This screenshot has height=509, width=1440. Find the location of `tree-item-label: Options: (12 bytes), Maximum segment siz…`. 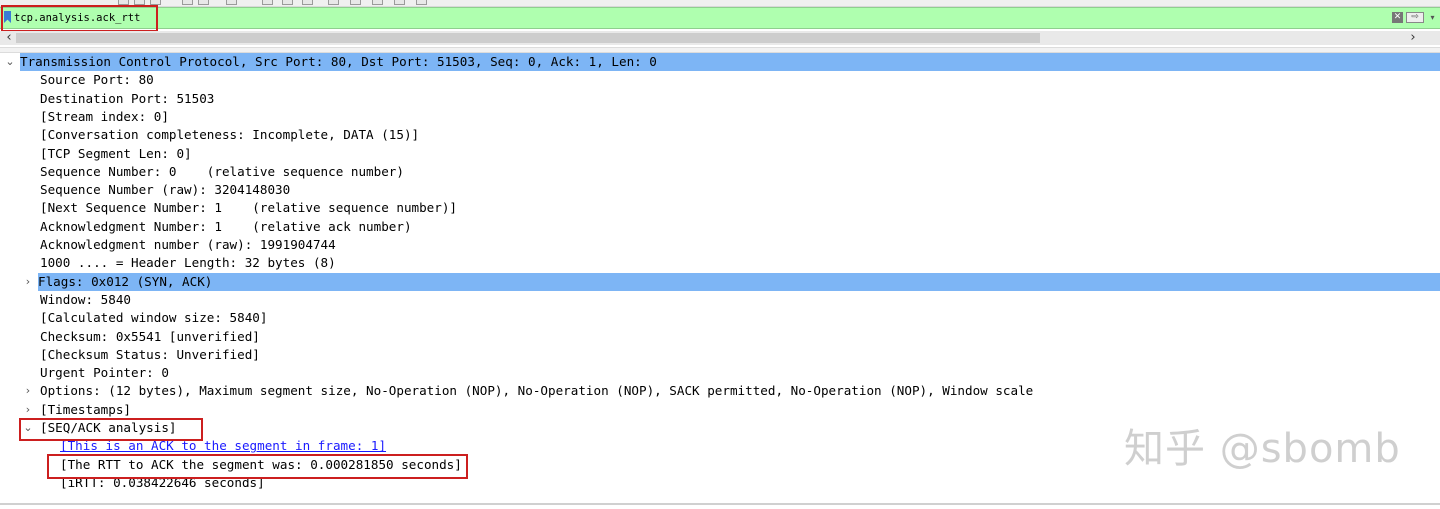

tree-item-label: Options: (12 bytes), Maximum segment siz… is located at coordinates (537, 391).